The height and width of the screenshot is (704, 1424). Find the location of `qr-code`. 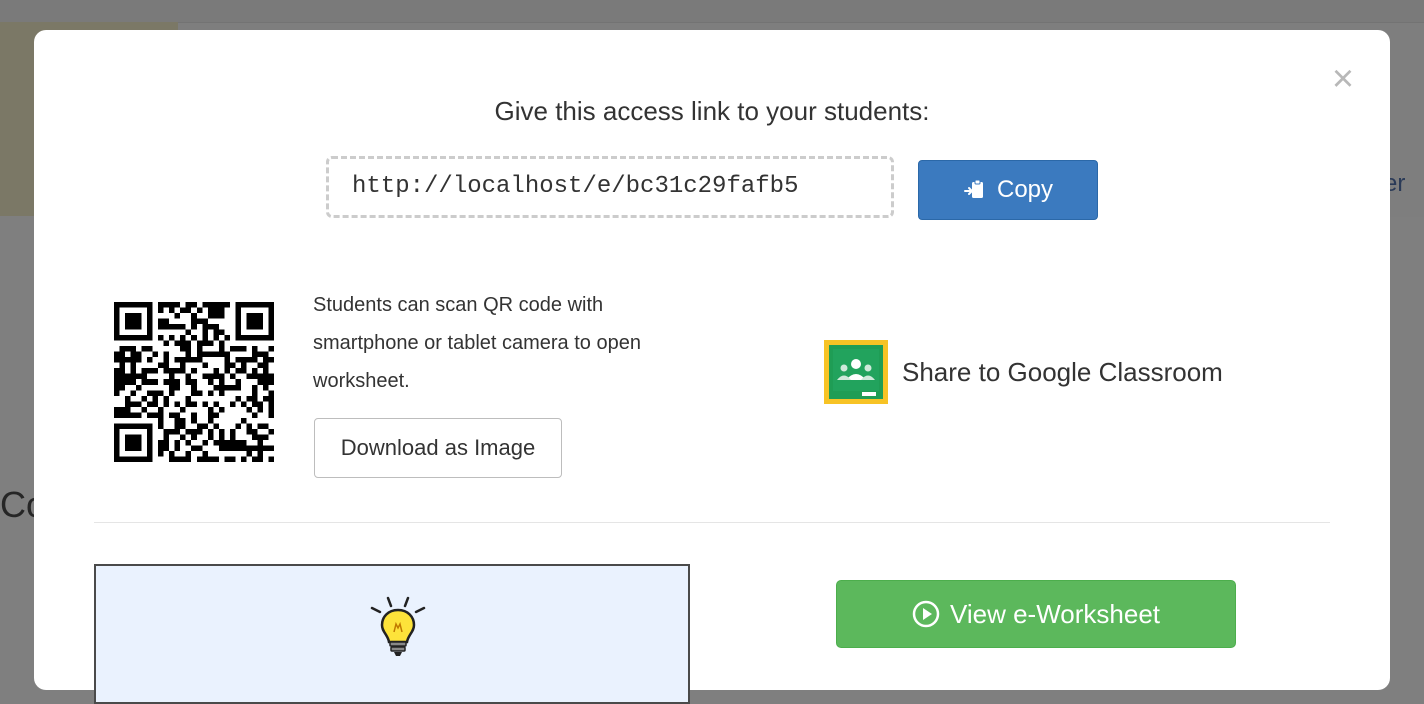

qr-code is located at coordinates (194, 382).